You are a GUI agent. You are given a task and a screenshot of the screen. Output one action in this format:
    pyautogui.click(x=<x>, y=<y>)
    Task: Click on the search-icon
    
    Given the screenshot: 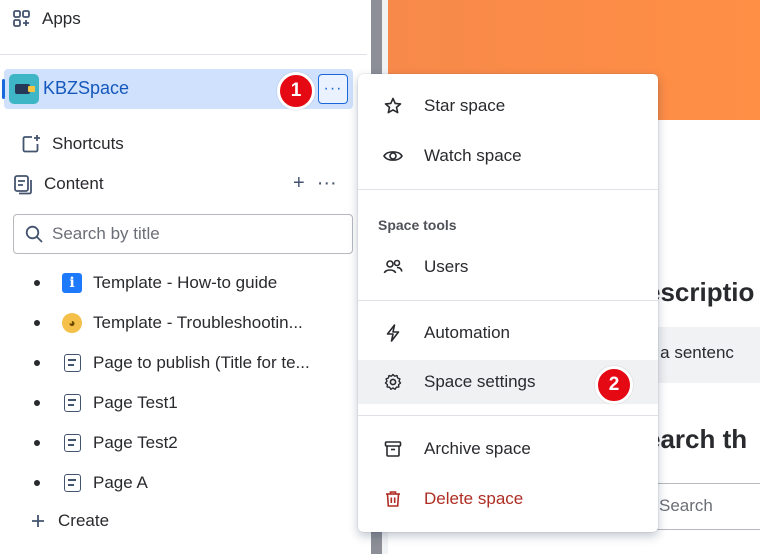 What is the action you would take?
    pyautogui.click(x=34, y=234)
    